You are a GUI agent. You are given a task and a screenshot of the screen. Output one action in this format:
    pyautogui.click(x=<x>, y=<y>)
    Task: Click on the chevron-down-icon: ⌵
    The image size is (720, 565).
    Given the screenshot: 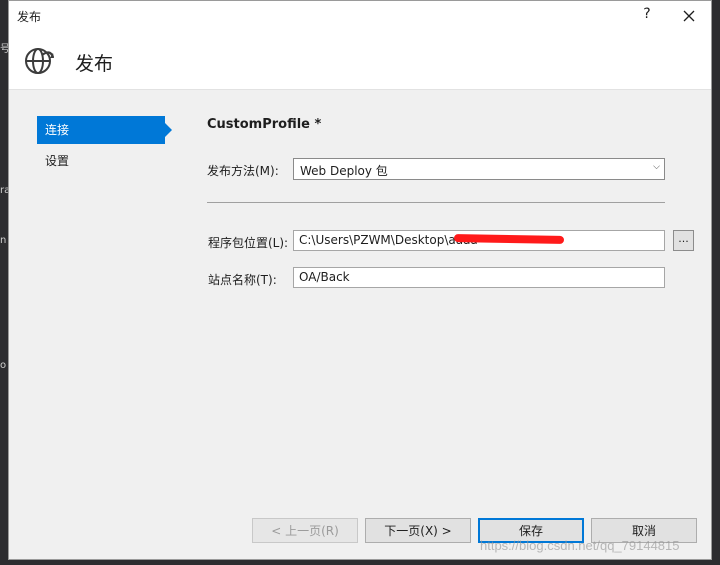 What is the action you would take?
    pyautogui.click(x=656, y=167)
    